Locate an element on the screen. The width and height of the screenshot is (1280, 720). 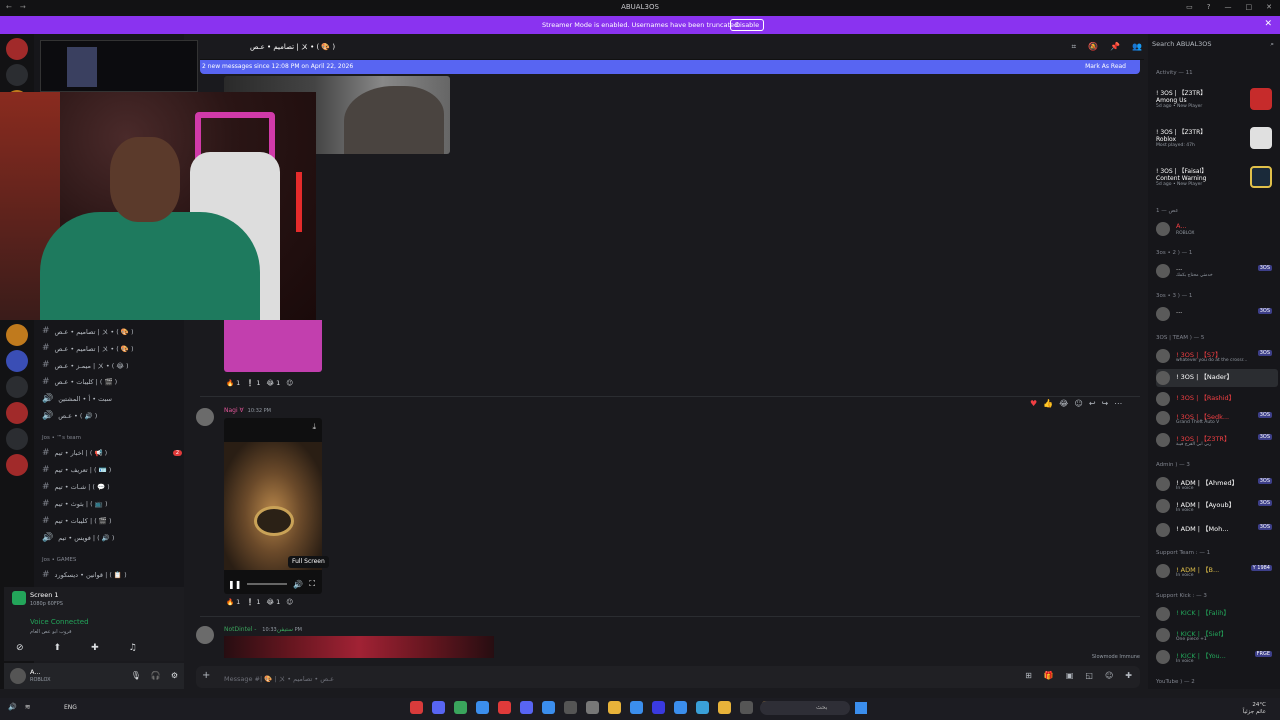
member-item: ! 3OS | 【Sedk... Grand Theft Auto V 3OS is located at coordinates (1217, 418).